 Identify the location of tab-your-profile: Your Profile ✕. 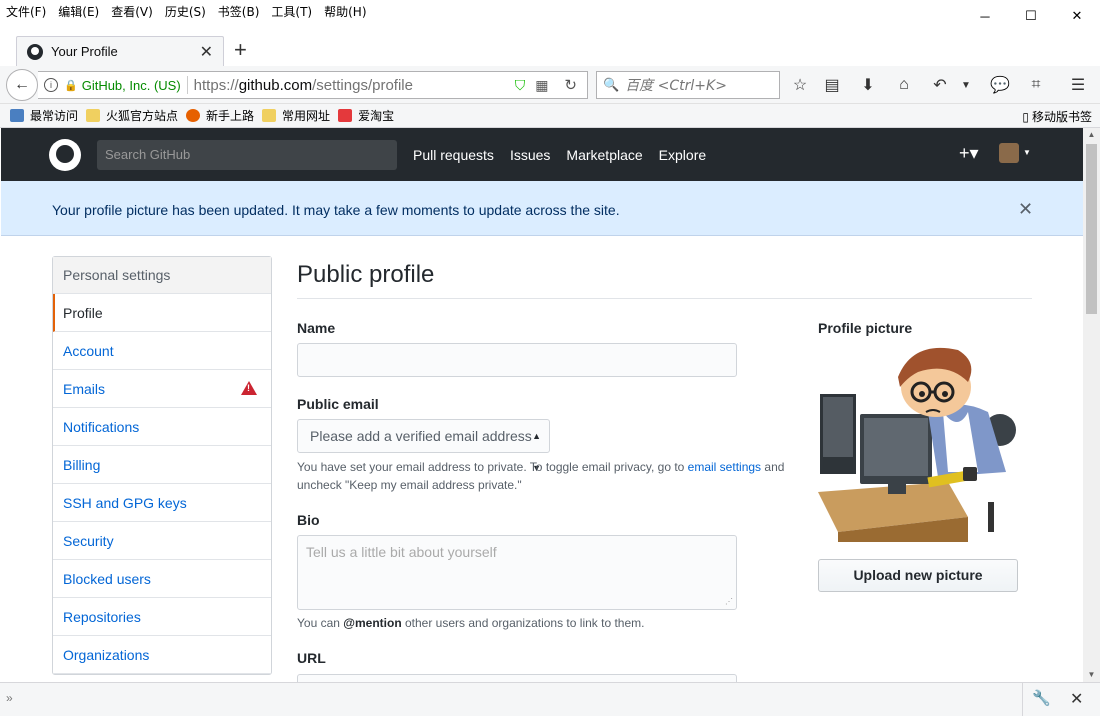
(120, 51).